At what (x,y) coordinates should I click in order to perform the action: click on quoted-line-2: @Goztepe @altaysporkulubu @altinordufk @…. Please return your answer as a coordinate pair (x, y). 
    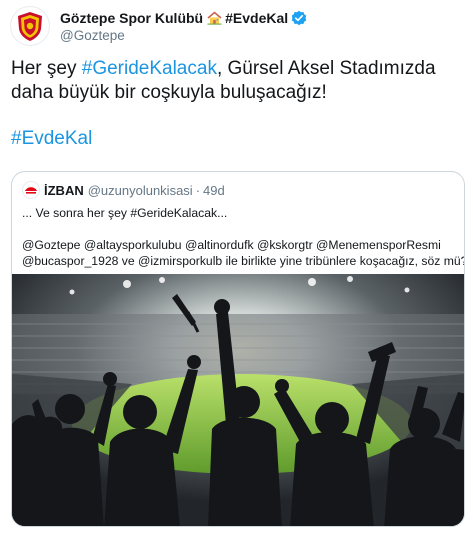
    Looking at the image, I should click on (231, 245).